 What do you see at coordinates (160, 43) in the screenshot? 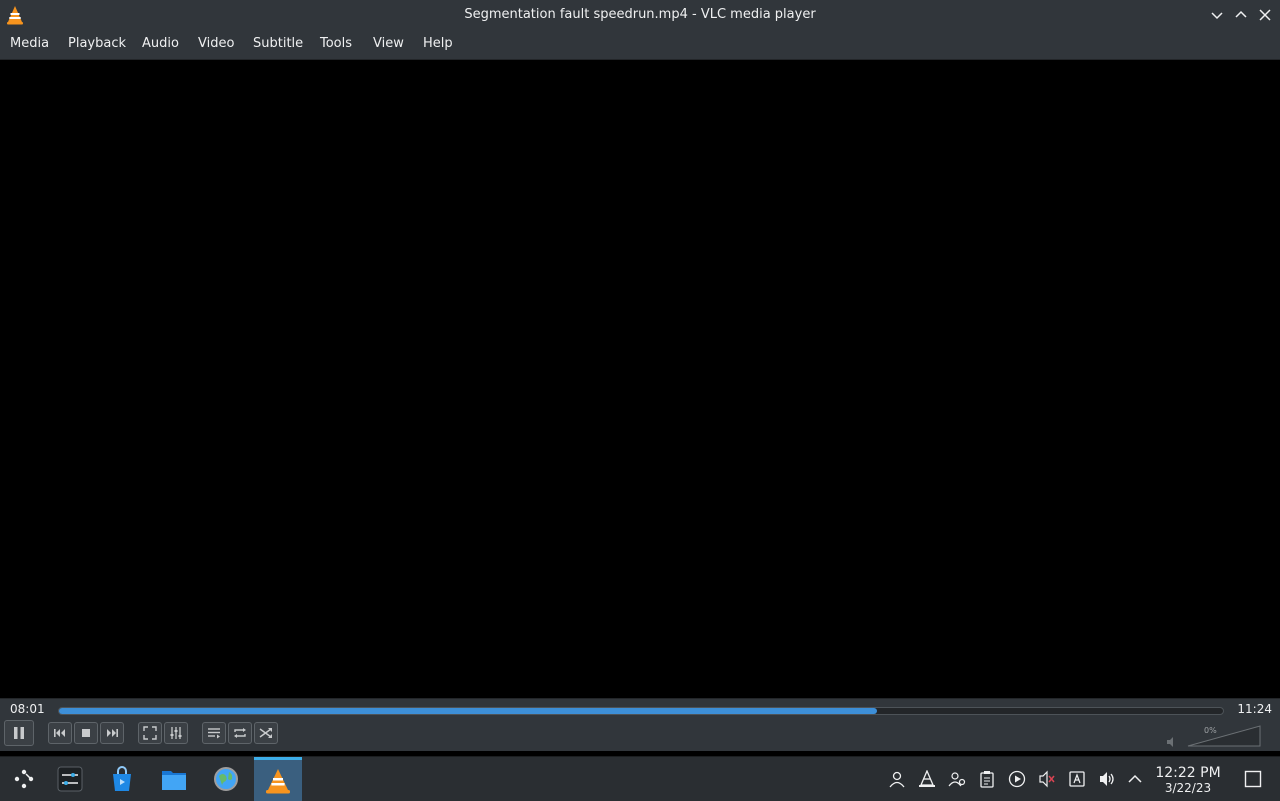
I see `menu-audio: Audio` at bounding box center [160, 43].